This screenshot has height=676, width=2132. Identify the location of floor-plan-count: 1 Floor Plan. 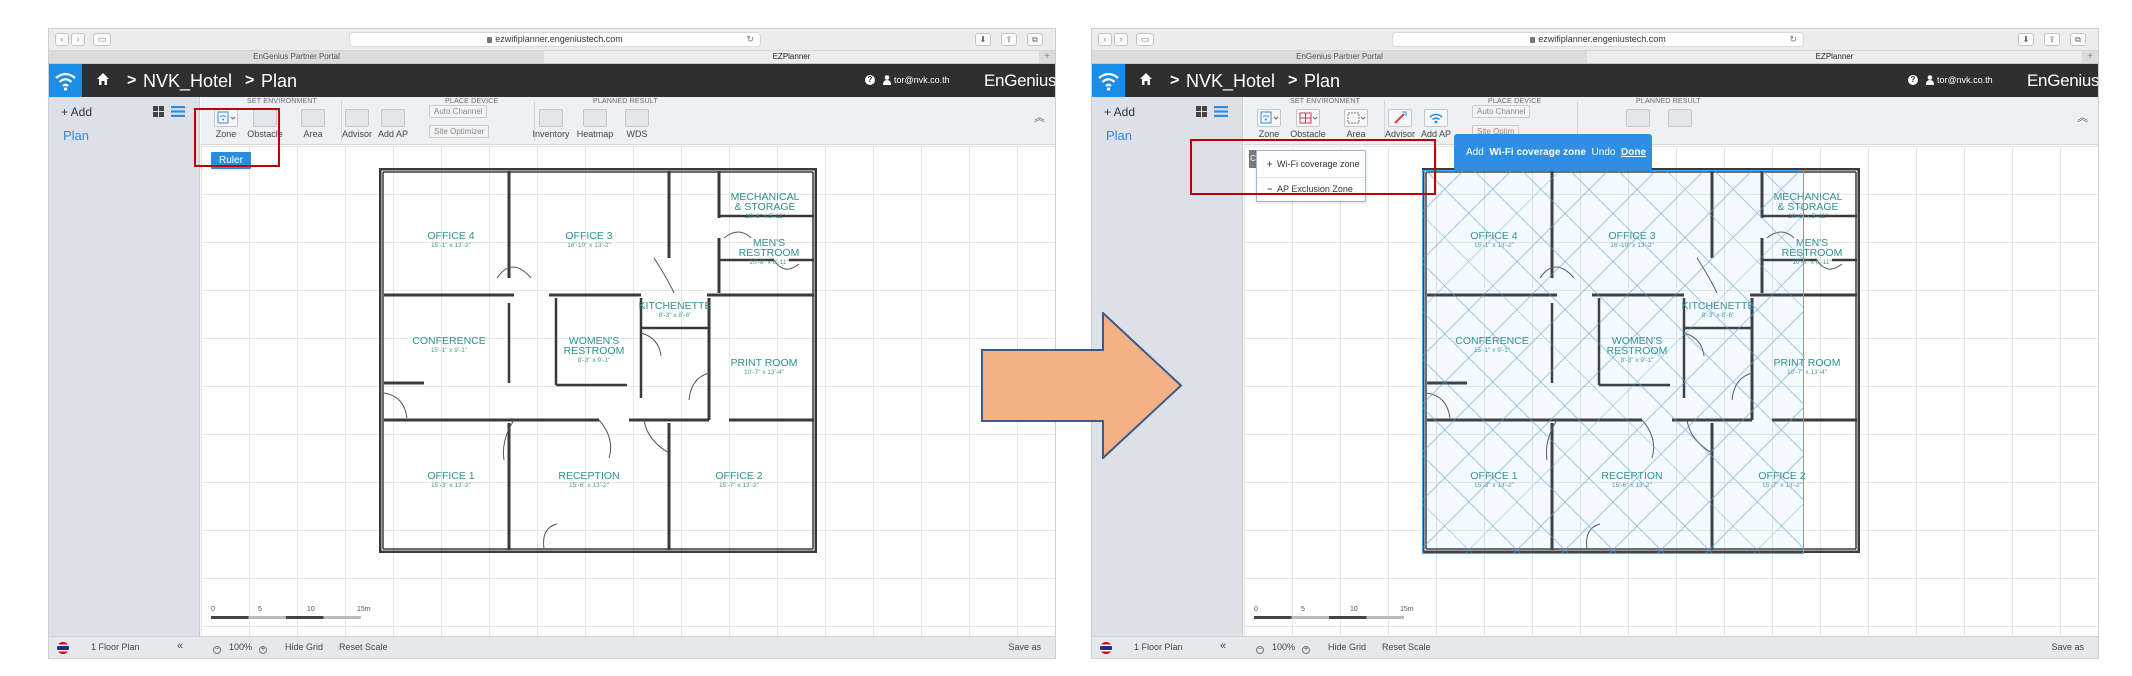
(115, 647).